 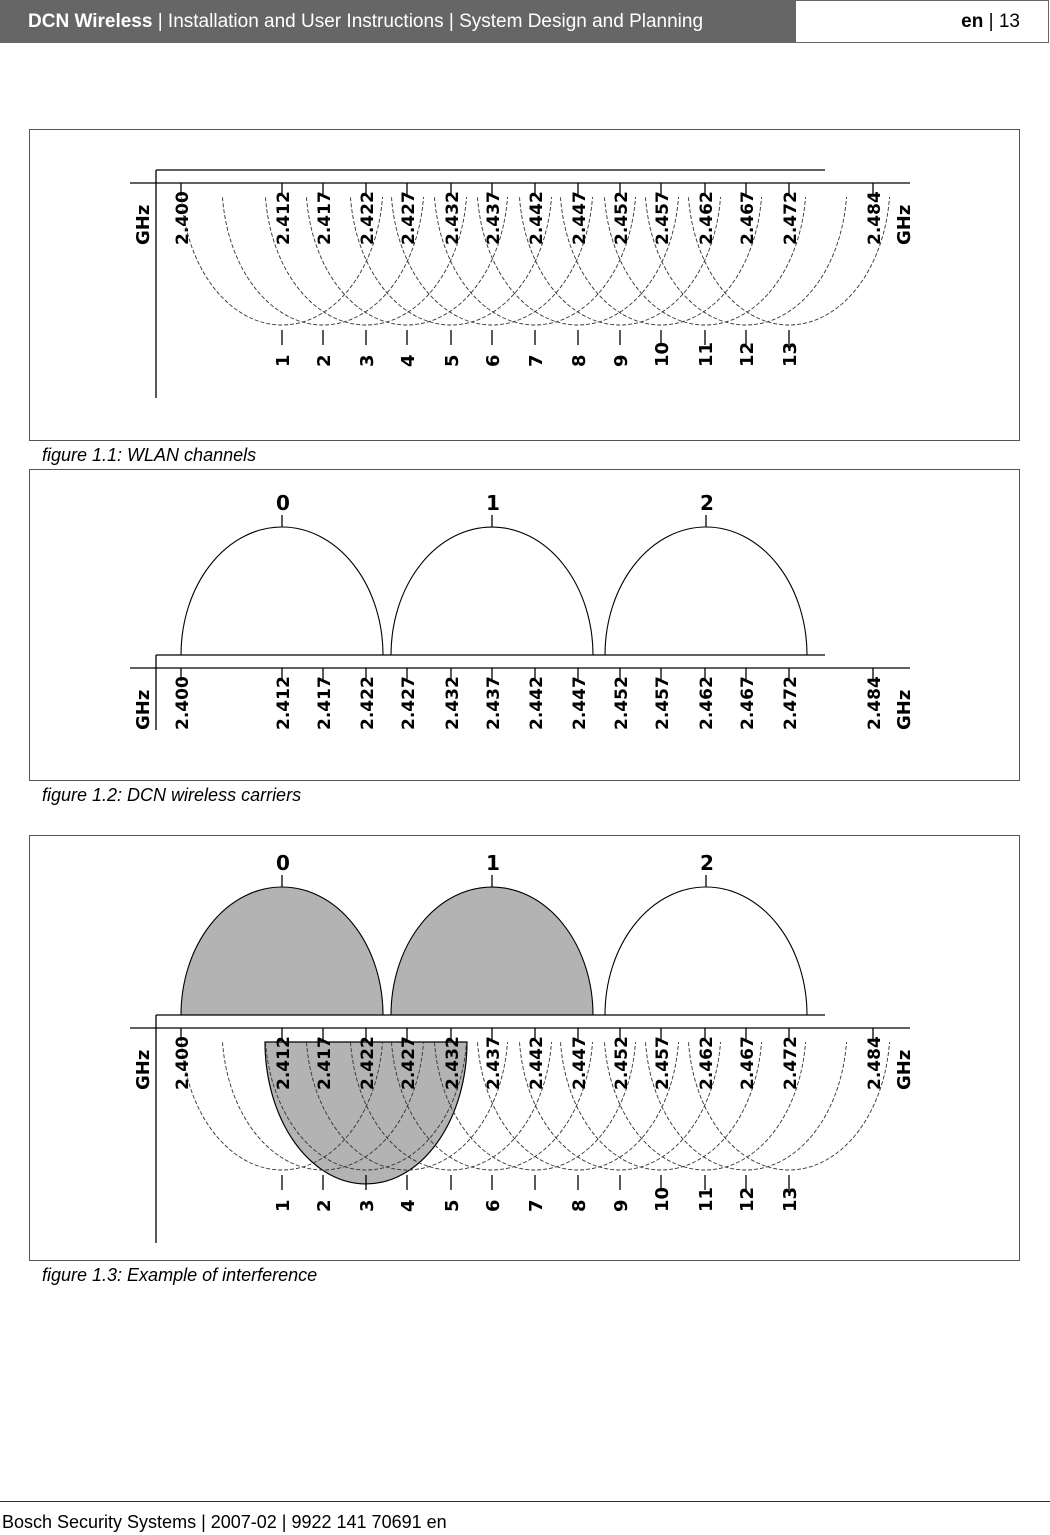 I want to click on footer-divider, so click(x=525, y=1501).